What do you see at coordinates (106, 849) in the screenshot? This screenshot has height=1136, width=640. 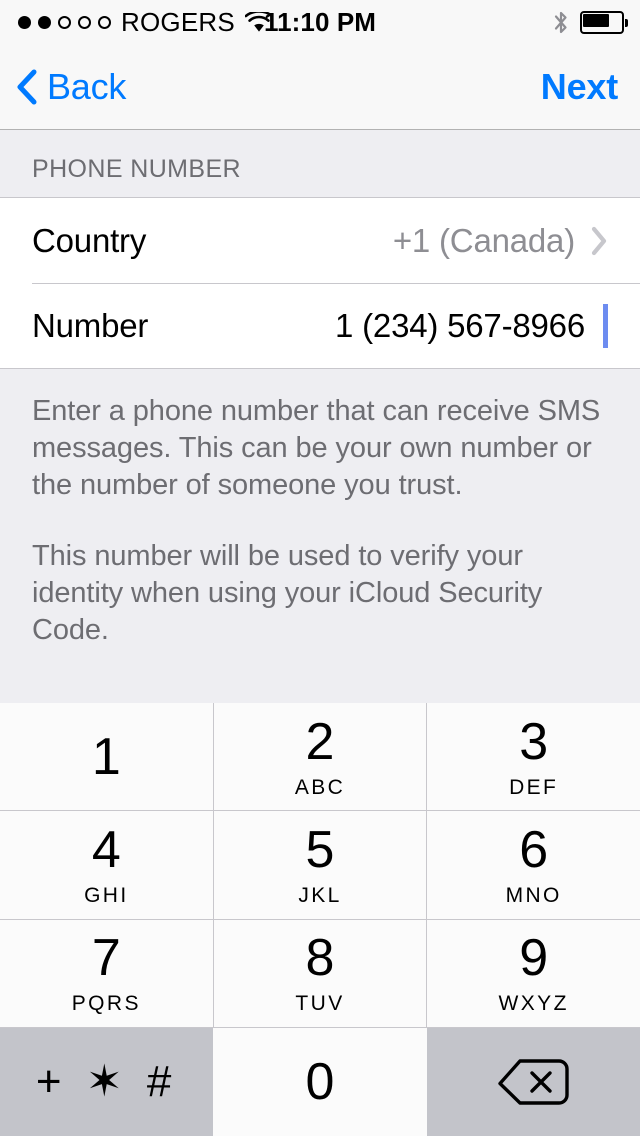 I see `key-4-digit: 4` at bounding box center [106, 849].